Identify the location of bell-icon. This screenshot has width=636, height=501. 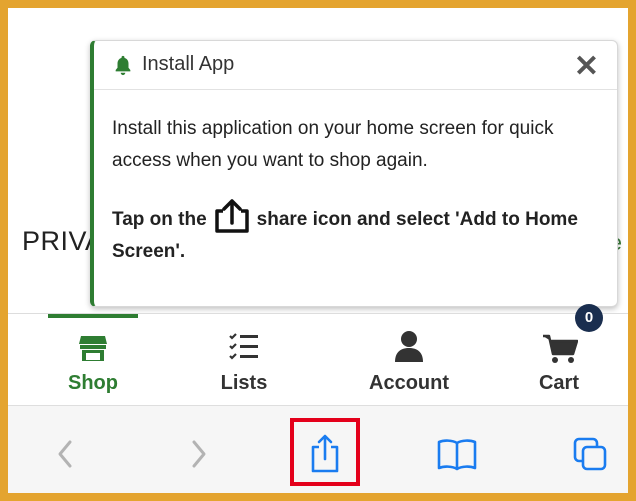
(123, 65).